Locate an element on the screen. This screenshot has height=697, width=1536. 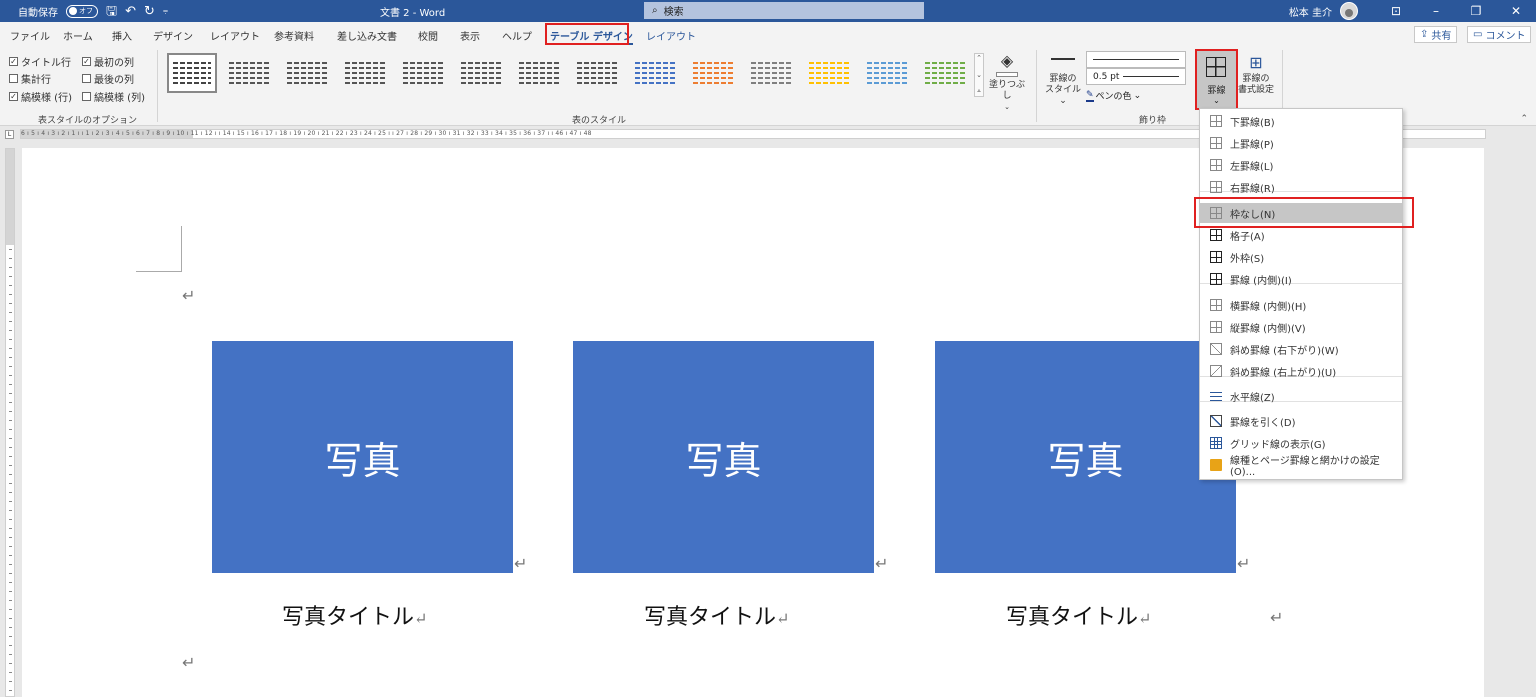
tab-mailings: 差し込み文書 is located at coordinates (367, 35).